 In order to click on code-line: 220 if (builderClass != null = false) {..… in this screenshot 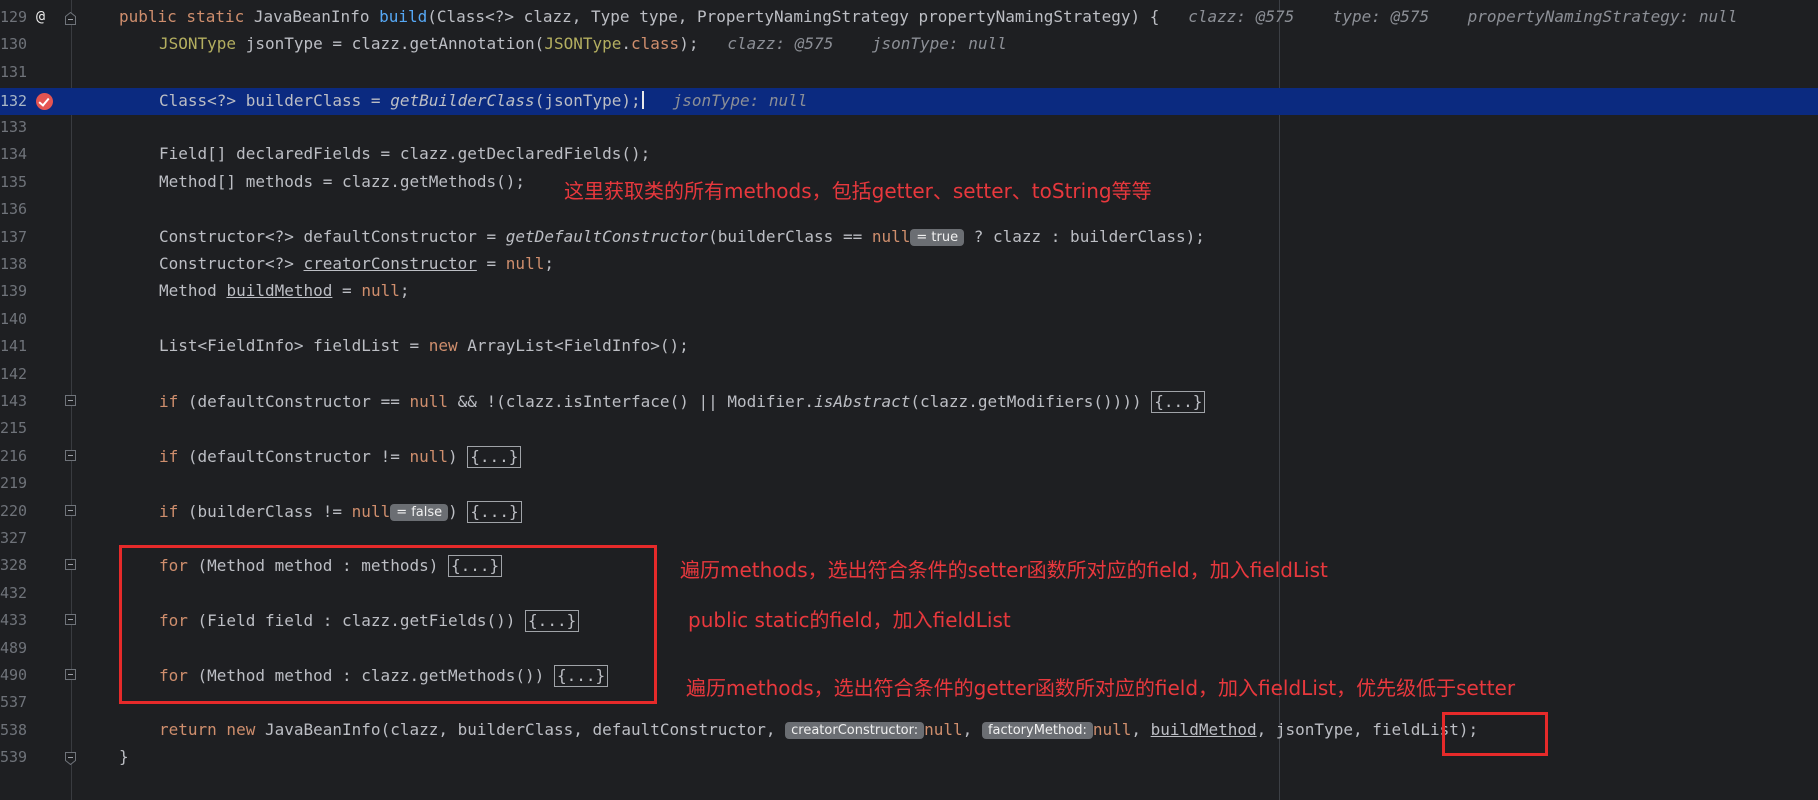, I will do `click(909, 511)`.